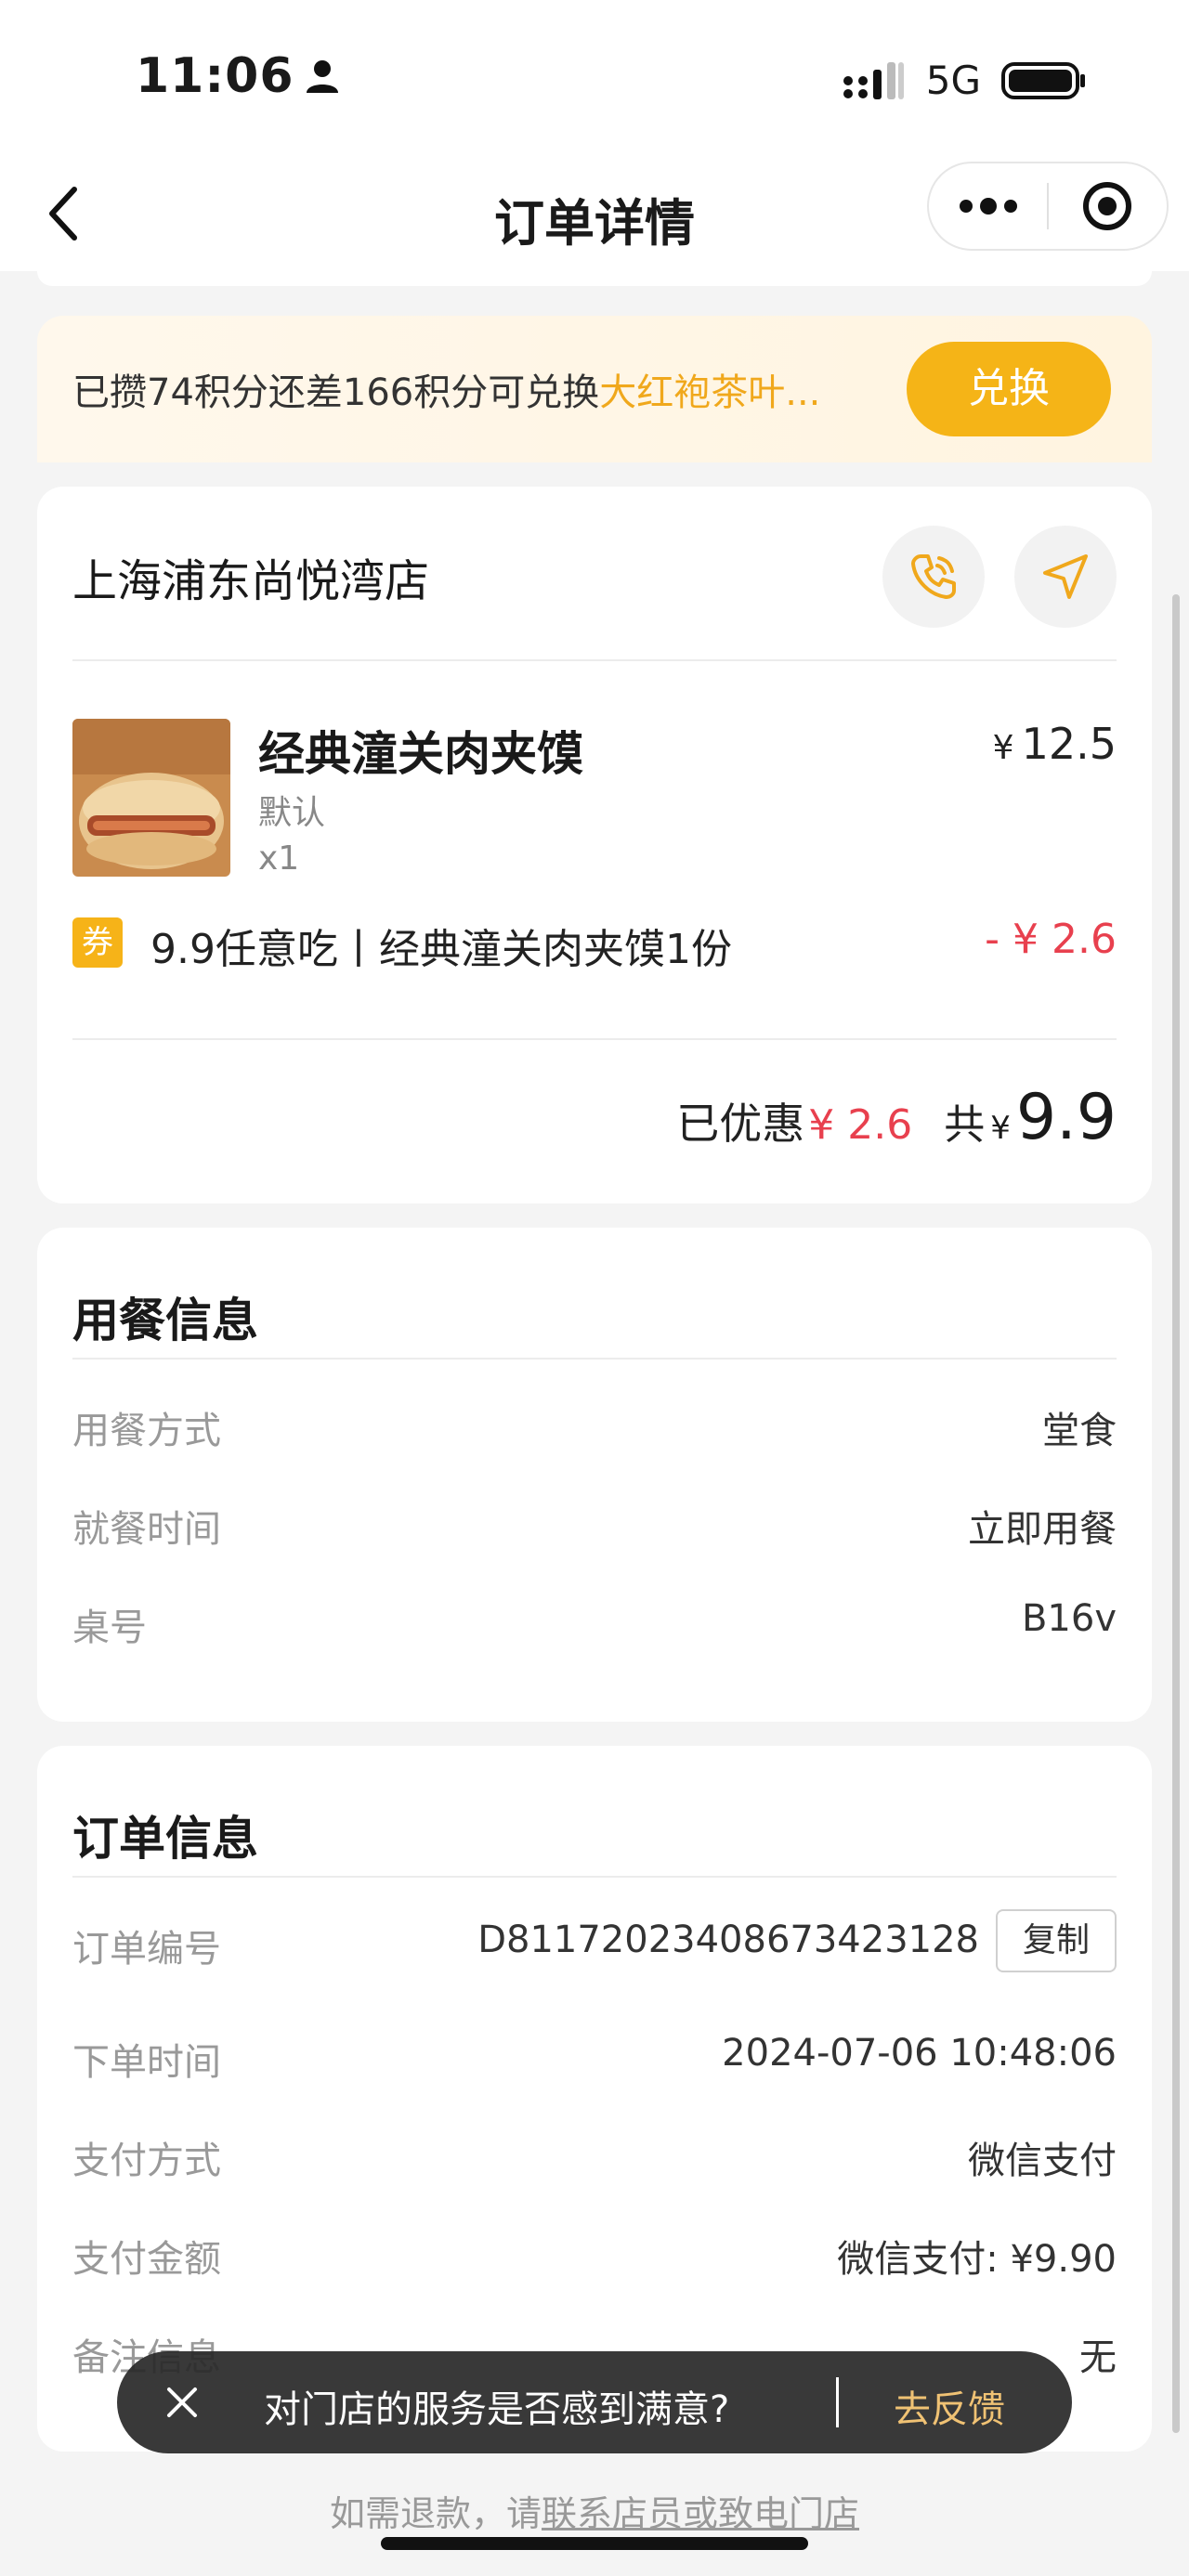 The height and width of the screenshot is (2576, 1189). What do you see at coordinates (988, 207) in the screenshot?
I see `more-icon` at bounding box center [988, 207].